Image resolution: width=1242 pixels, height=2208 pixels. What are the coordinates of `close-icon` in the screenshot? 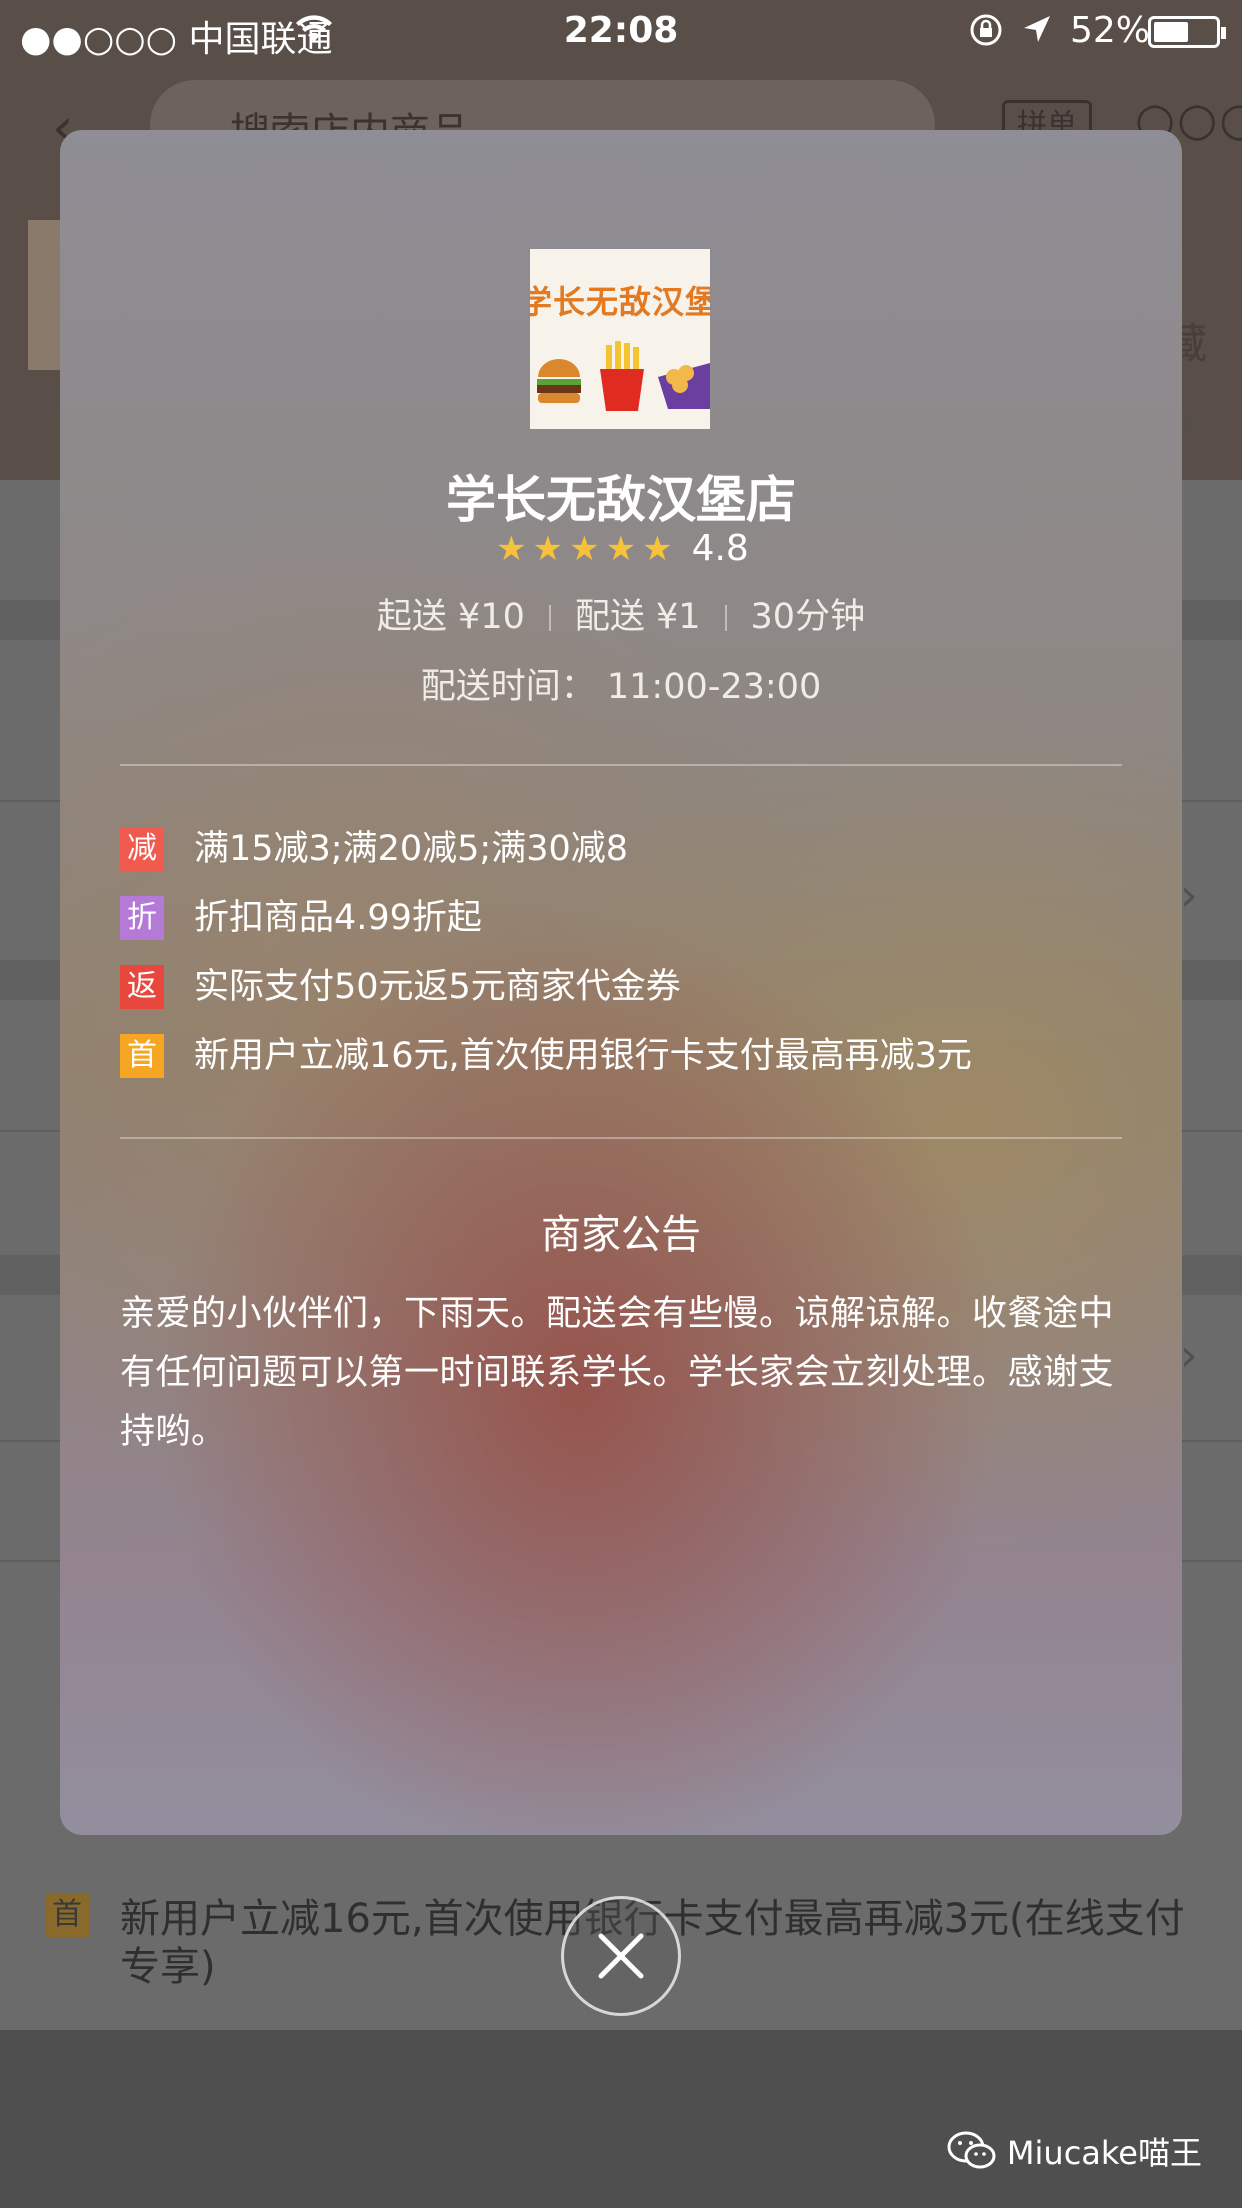 It's located at (621, 1956).